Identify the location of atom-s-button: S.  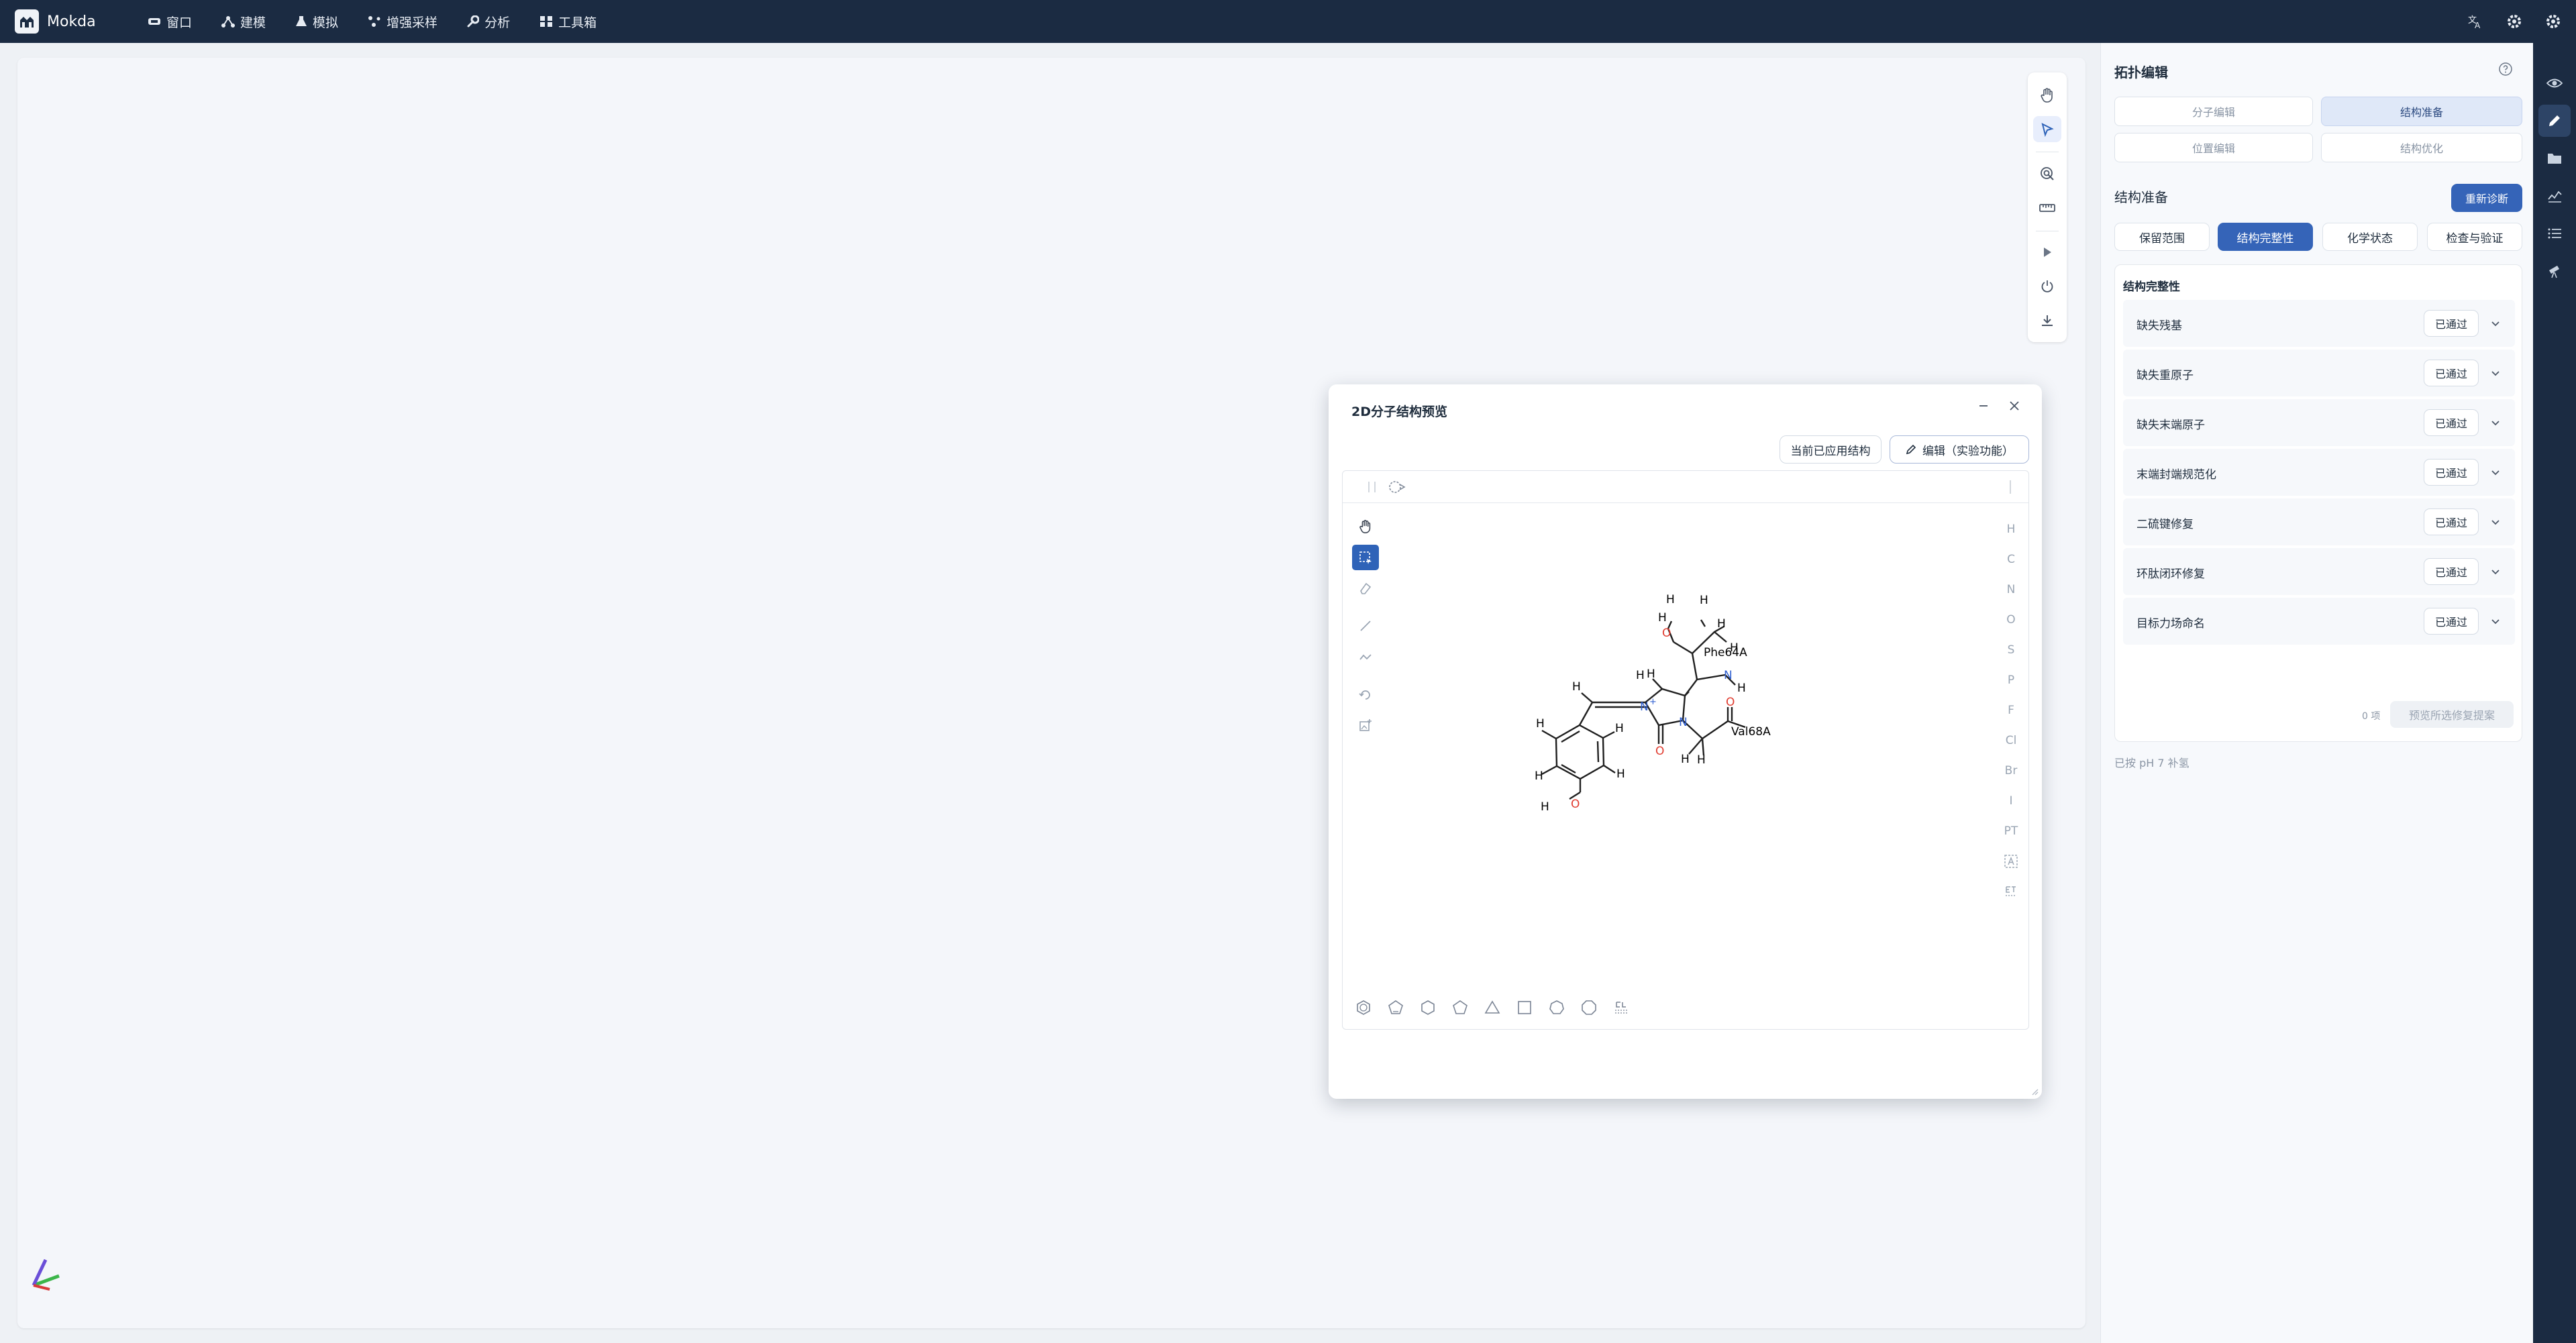
(2011, 650).